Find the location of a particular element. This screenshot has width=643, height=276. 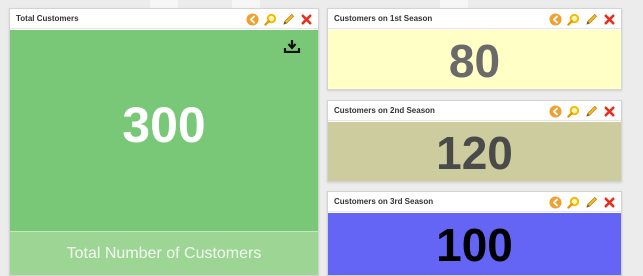

widget-body: 80 is located at coordinates (474, 59).